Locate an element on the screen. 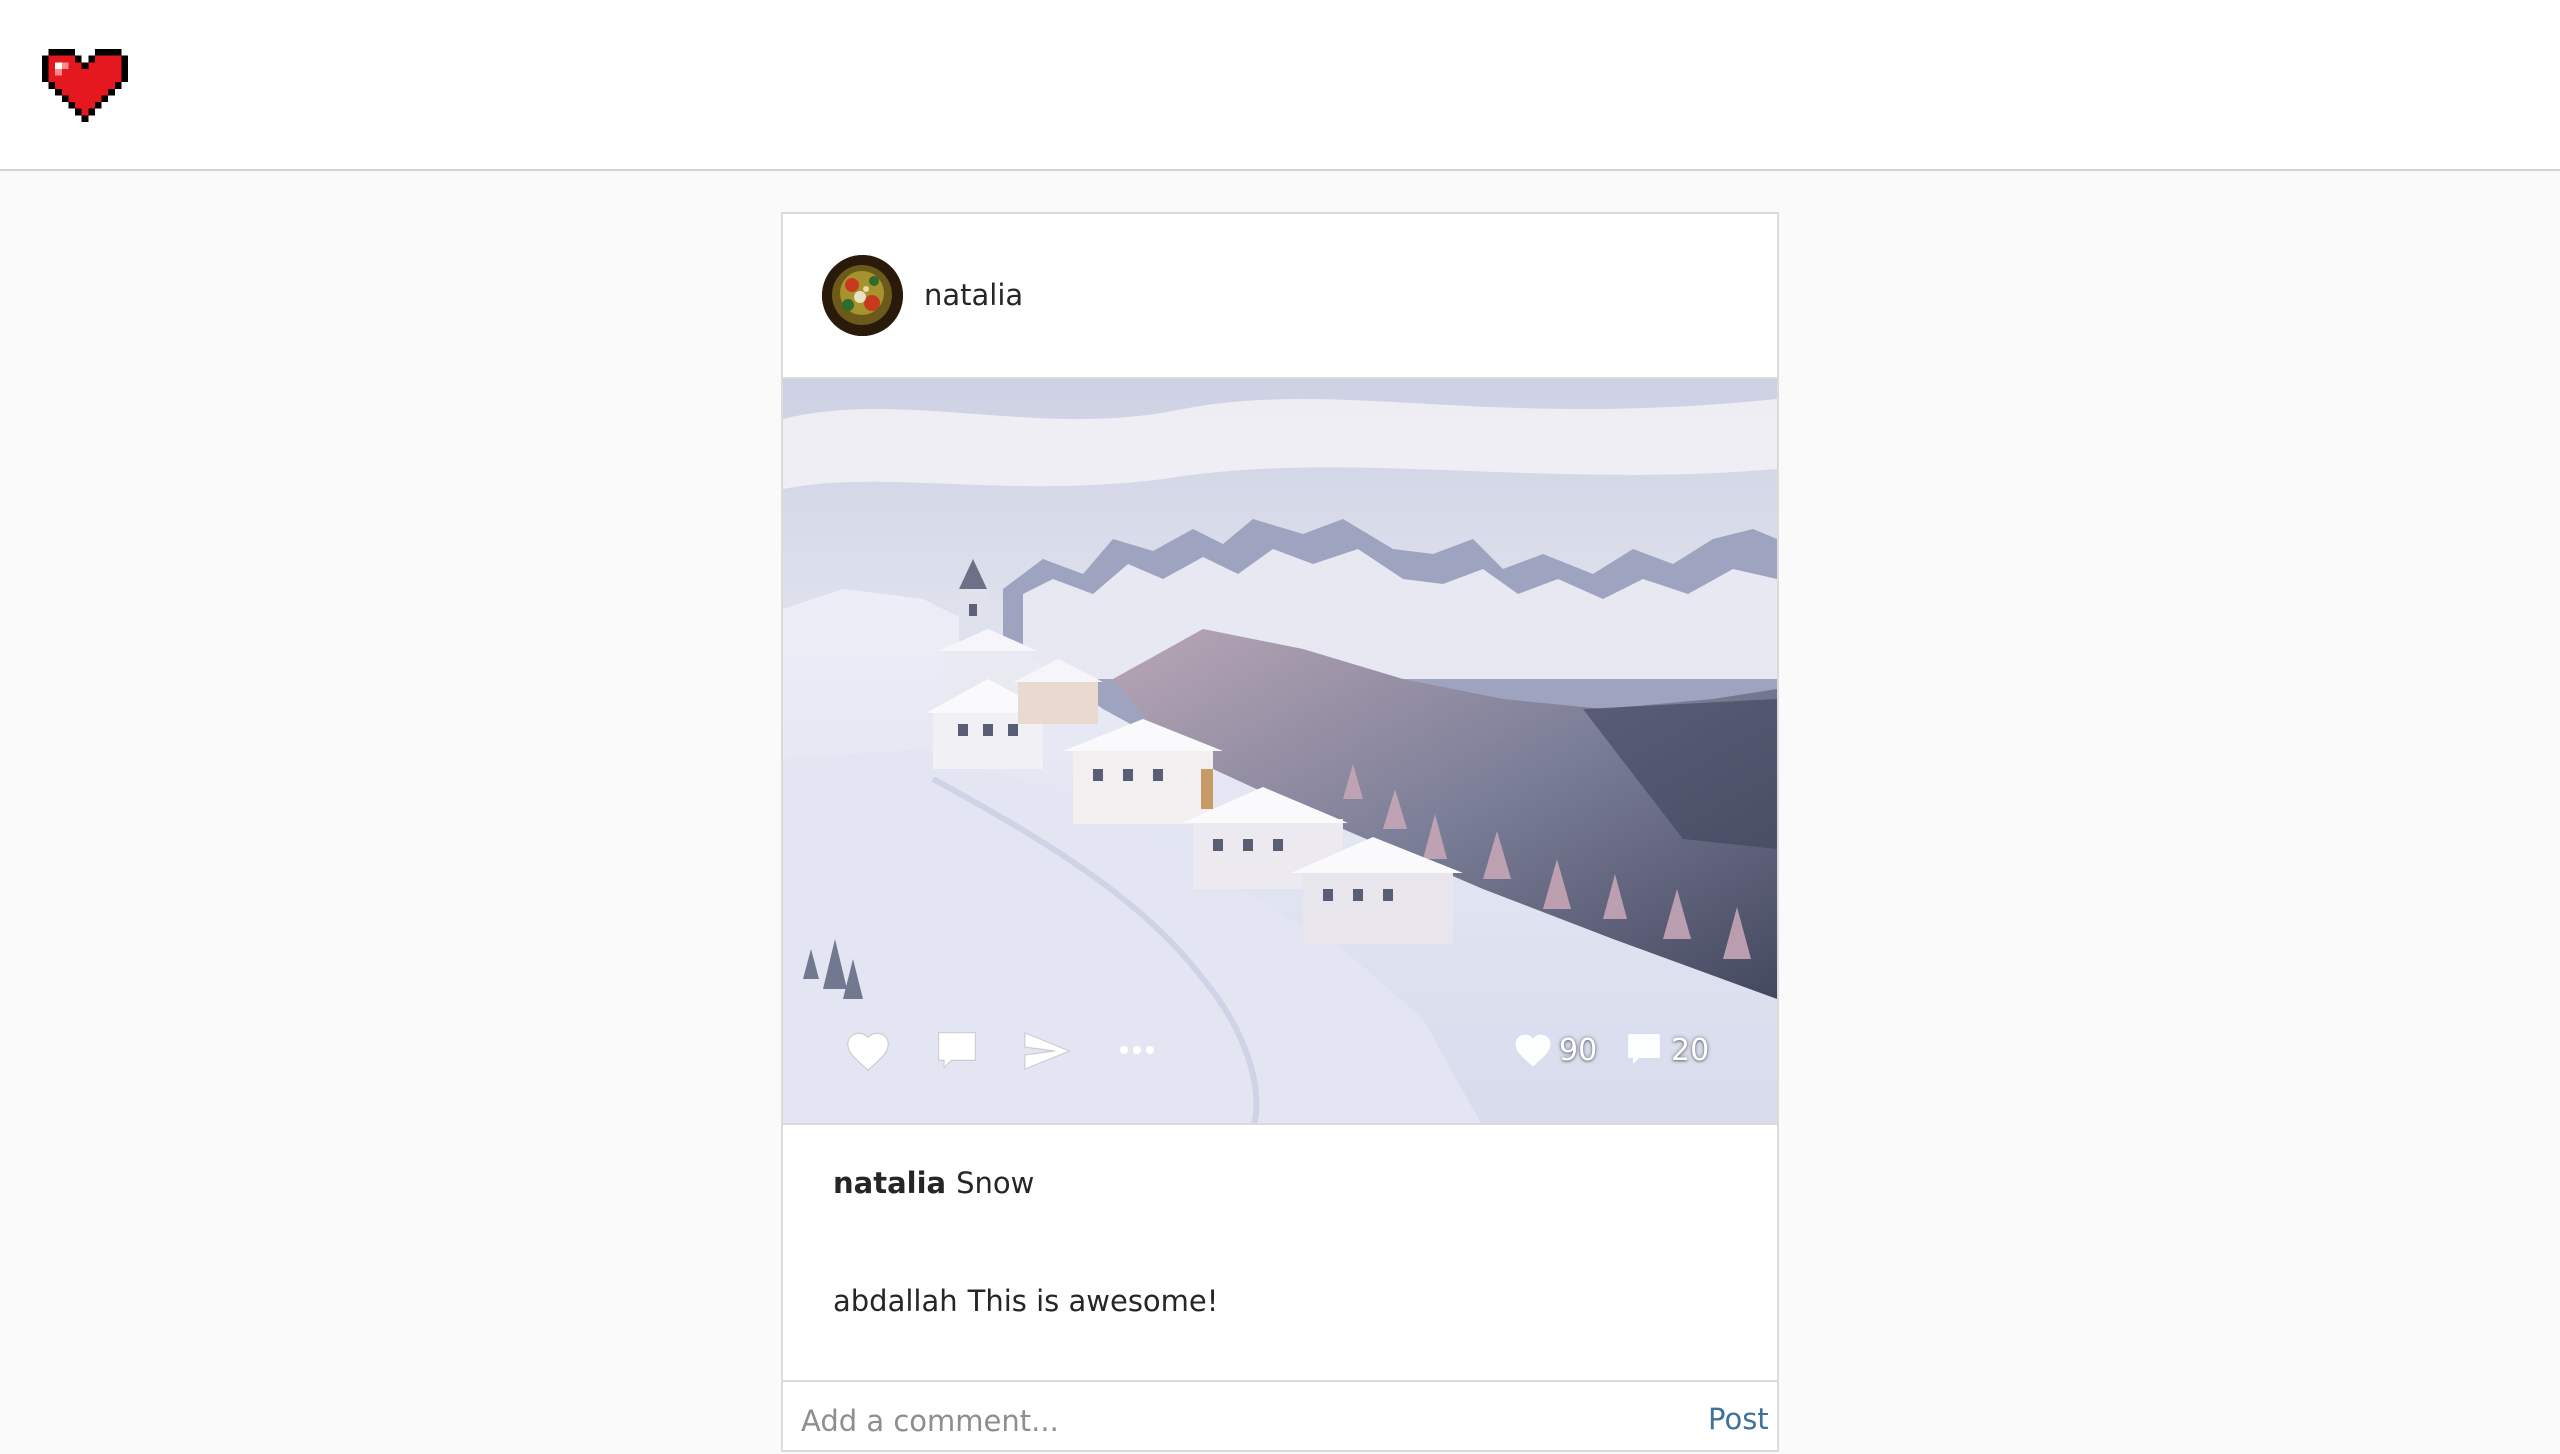  post-comment-button: Post is located at coordinates (1738, 1419).